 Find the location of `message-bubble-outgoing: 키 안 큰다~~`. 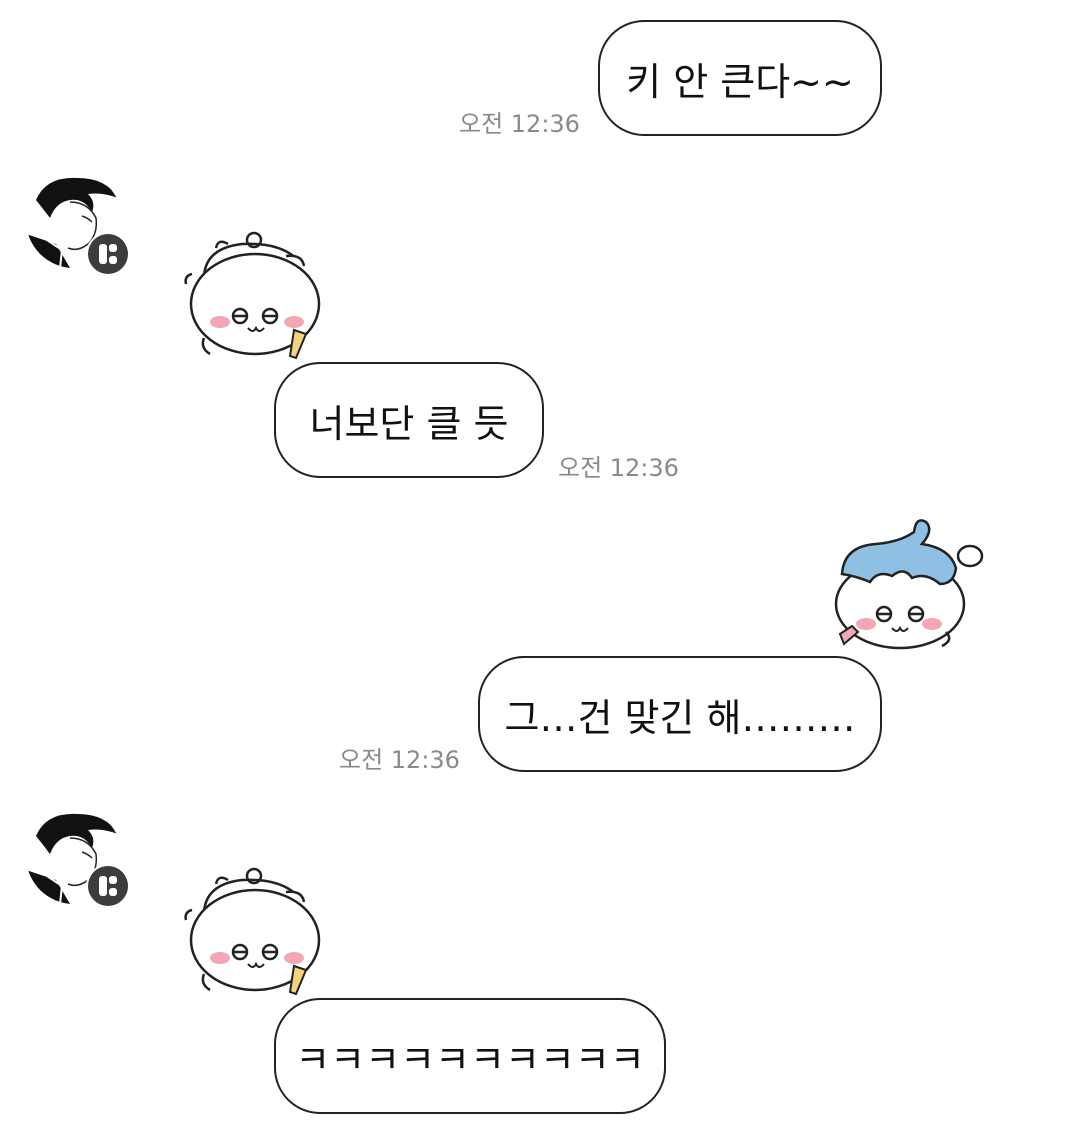

message-bubble-outgoing: 키 안 큰다~~ is located at coordinates (740, 78).